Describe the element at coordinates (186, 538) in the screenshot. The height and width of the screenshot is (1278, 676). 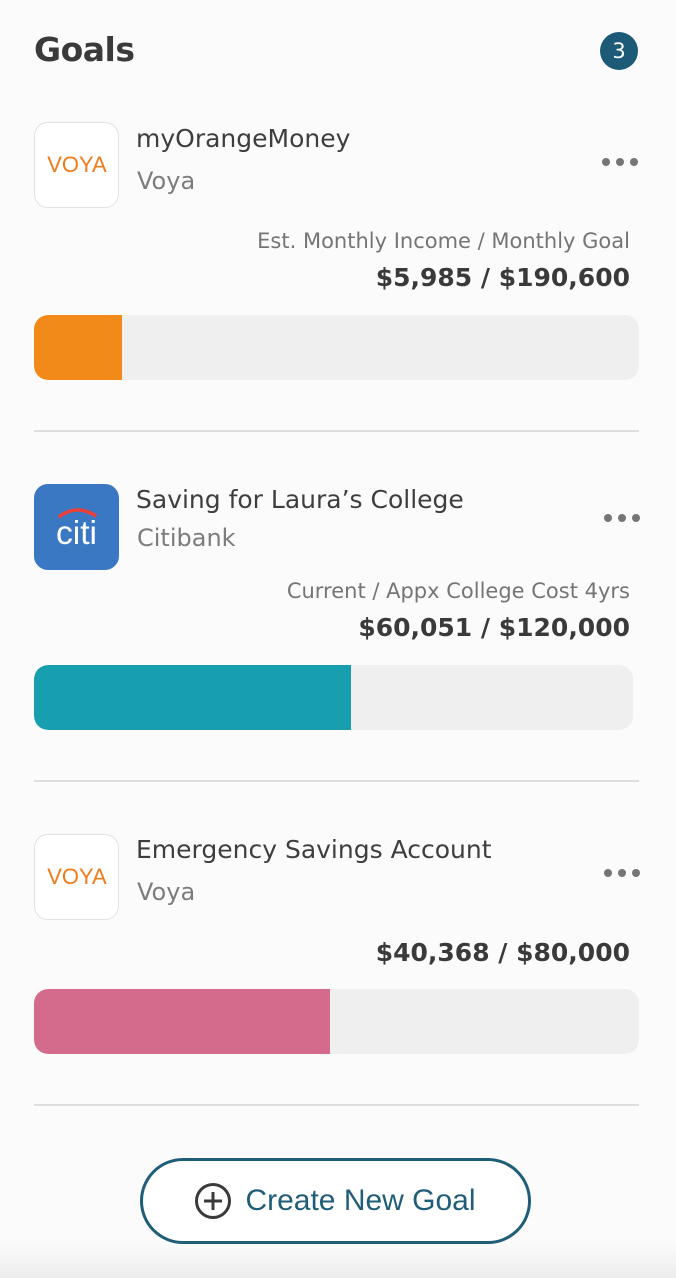
I see `goal-provider: Citibank` at that location.